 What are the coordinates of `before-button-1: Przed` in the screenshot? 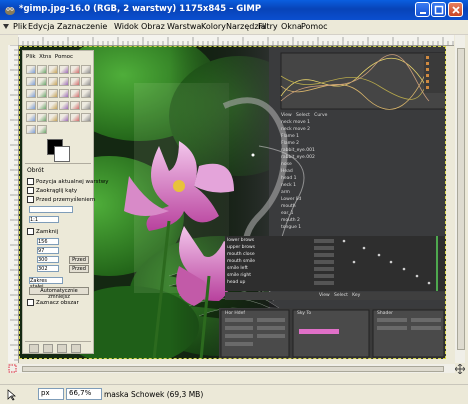 It's located at (79, 260).